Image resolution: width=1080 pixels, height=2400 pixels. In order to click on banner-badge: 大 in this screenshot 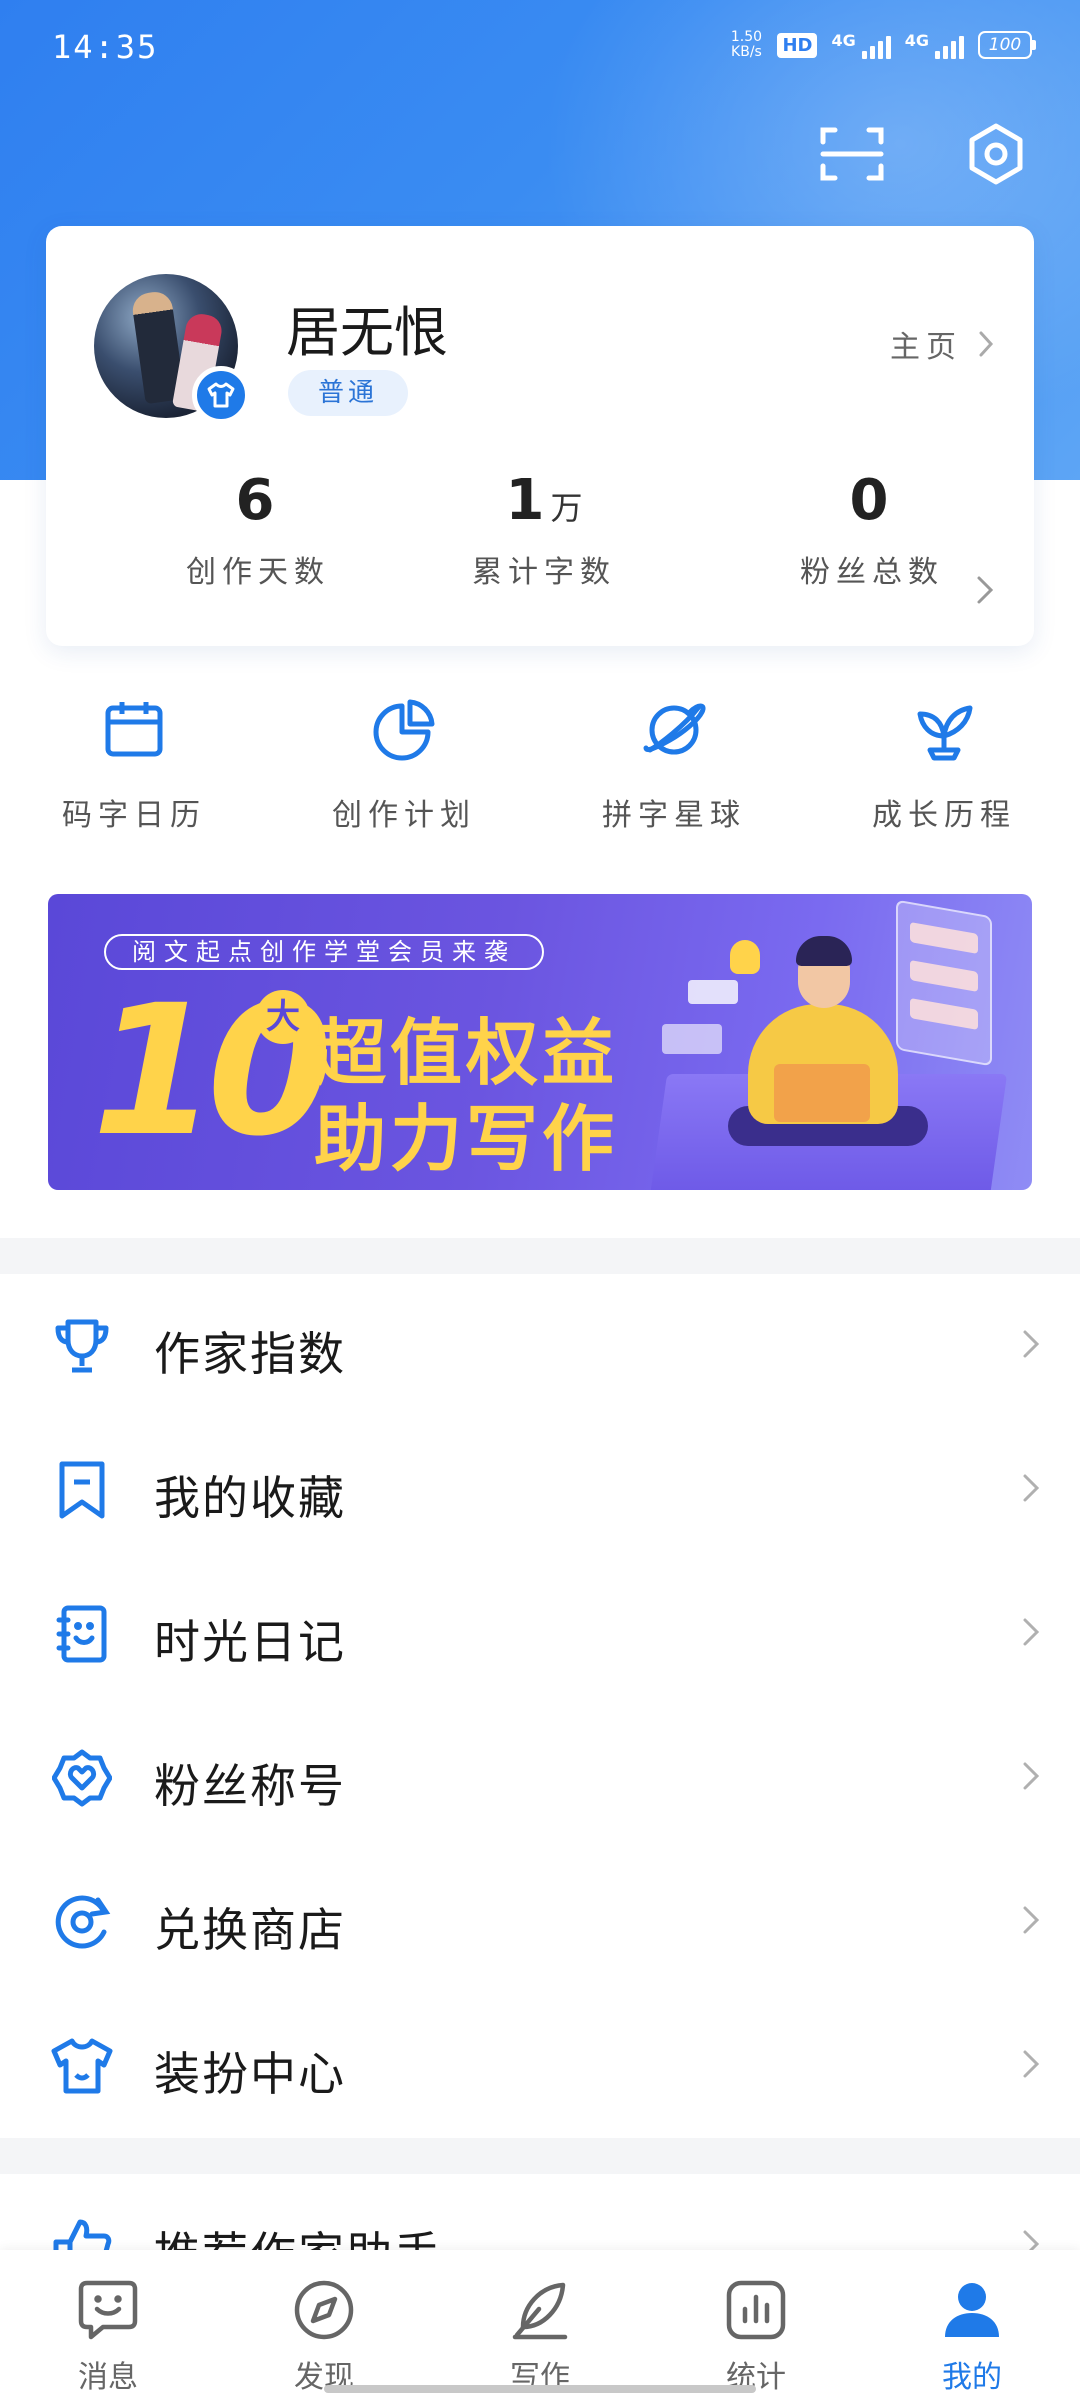, I will do `click(283, 1017)`.